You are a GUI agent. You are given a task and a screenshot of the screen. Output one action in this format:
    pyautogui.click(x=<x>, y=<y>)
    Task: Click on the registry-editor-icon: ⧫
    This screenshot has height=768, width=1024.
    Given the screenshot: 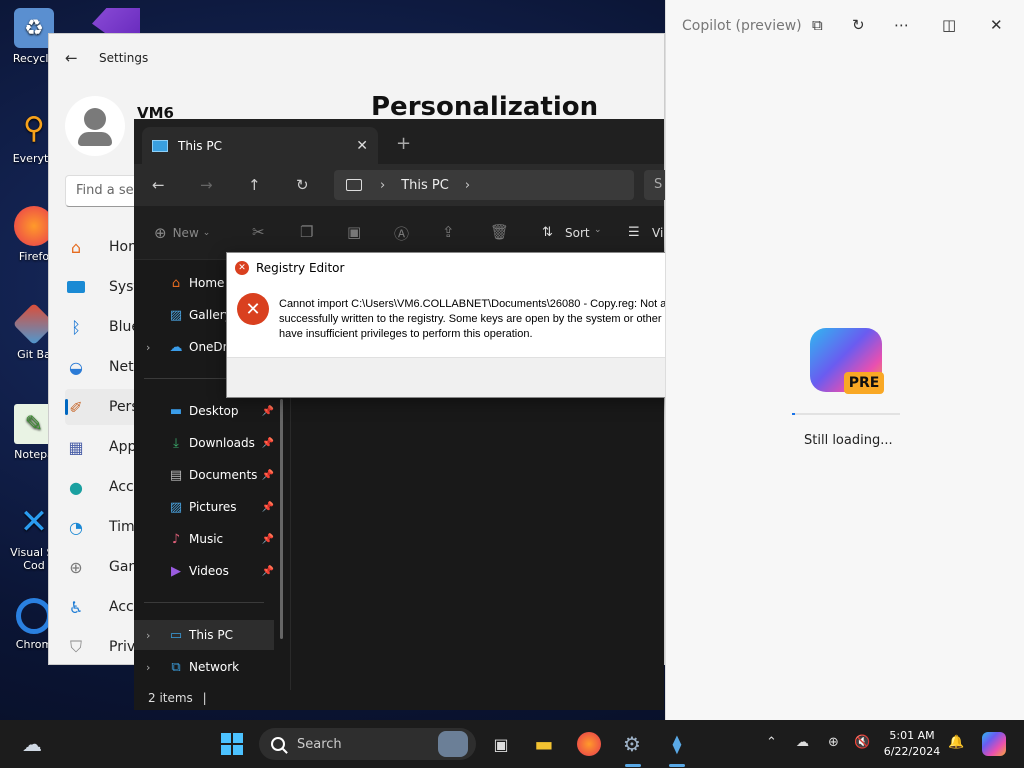 What is the action you would take?
    pyautogui.click(x=677, y=744)
    